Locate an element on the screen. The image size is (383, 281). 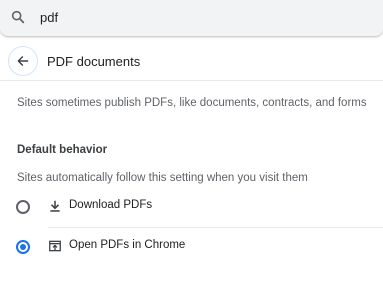
search-bar is located at coordinates (191, 18).